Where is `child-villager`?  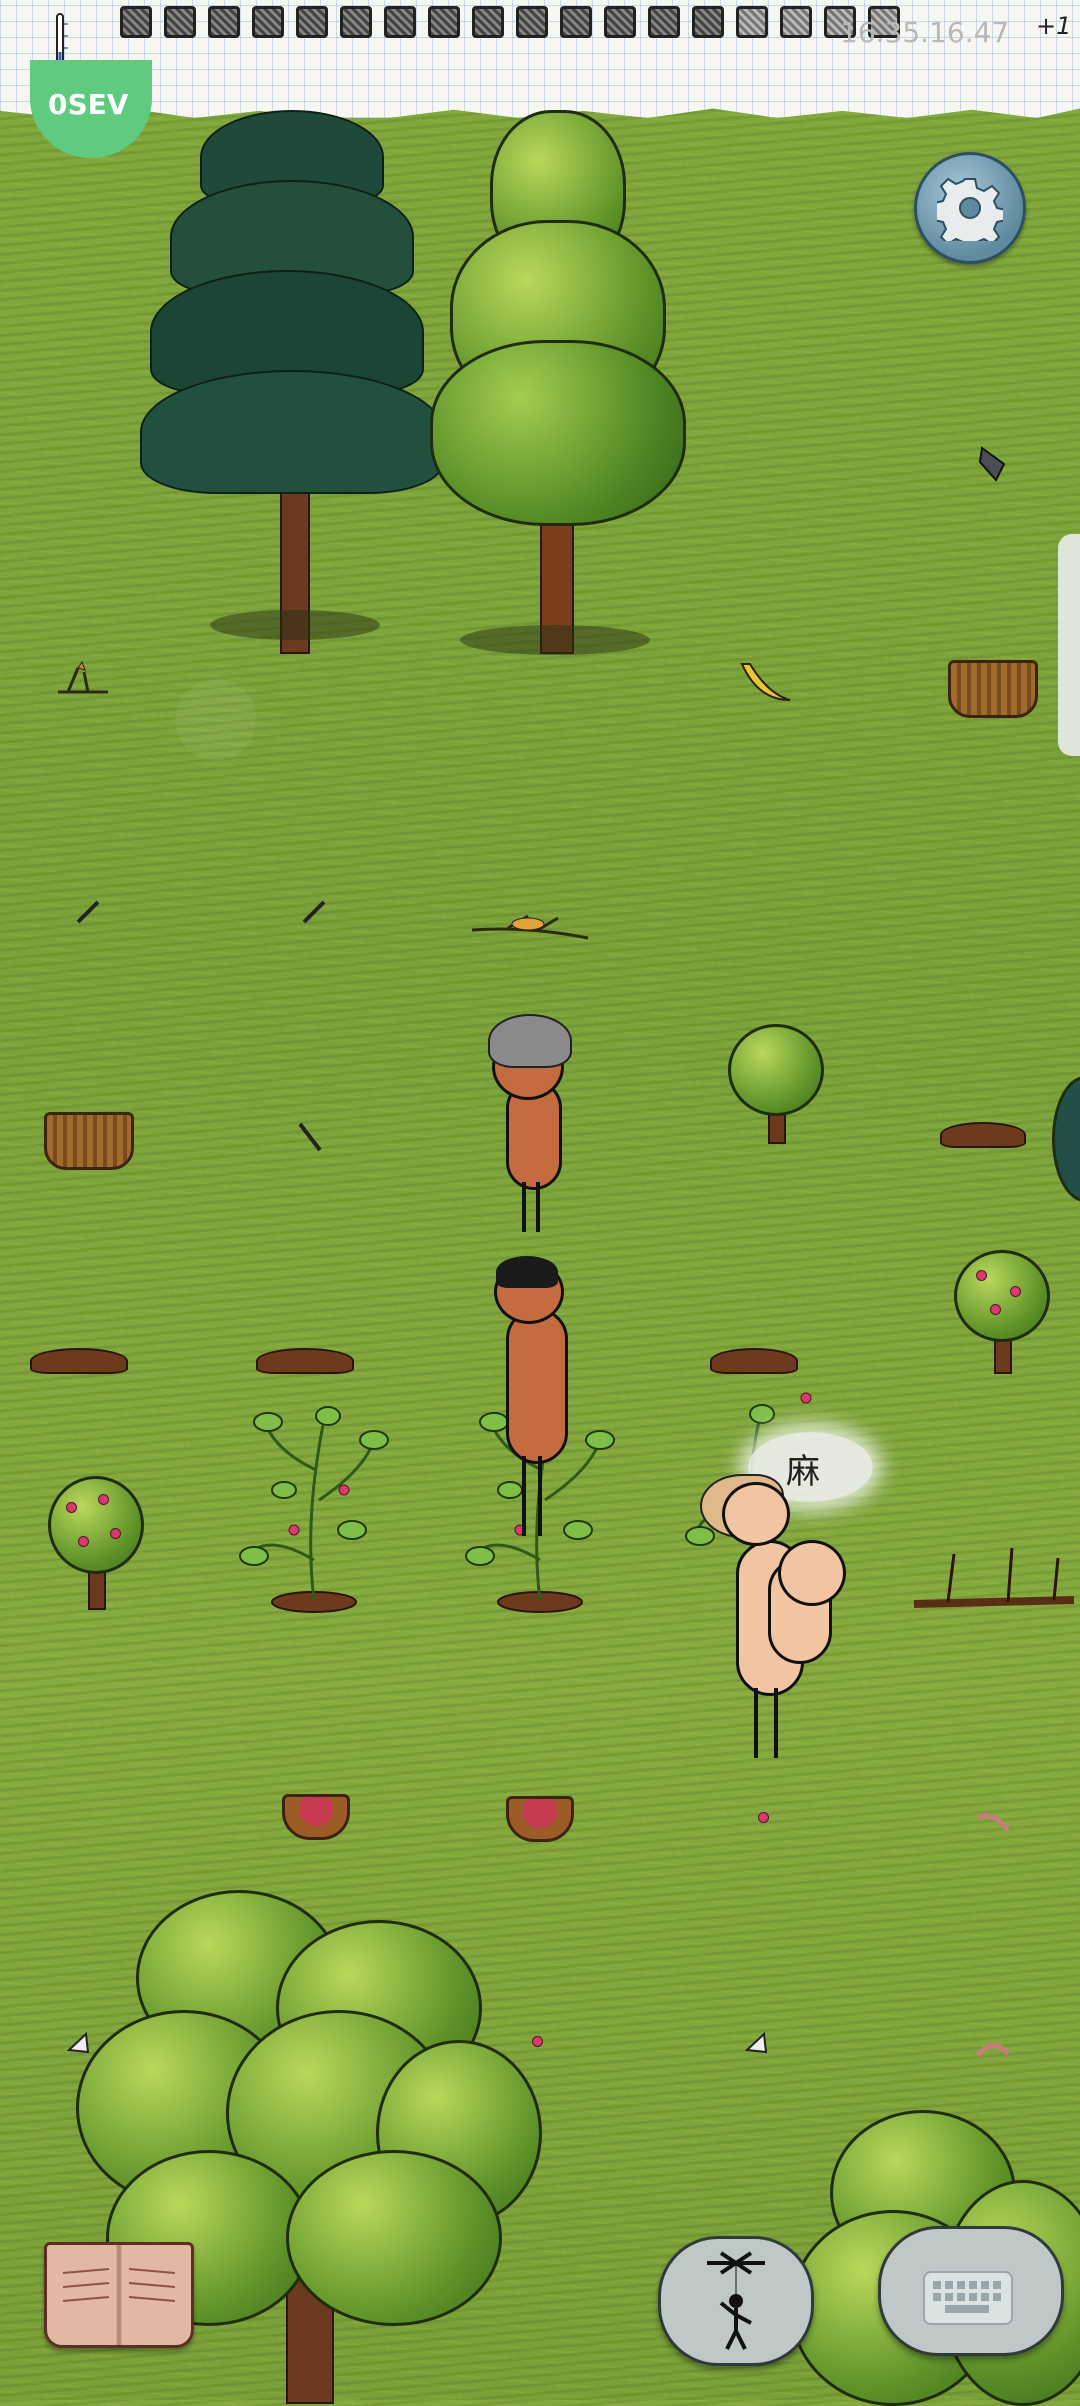
child-villager is located at coordinates (535, 1401).